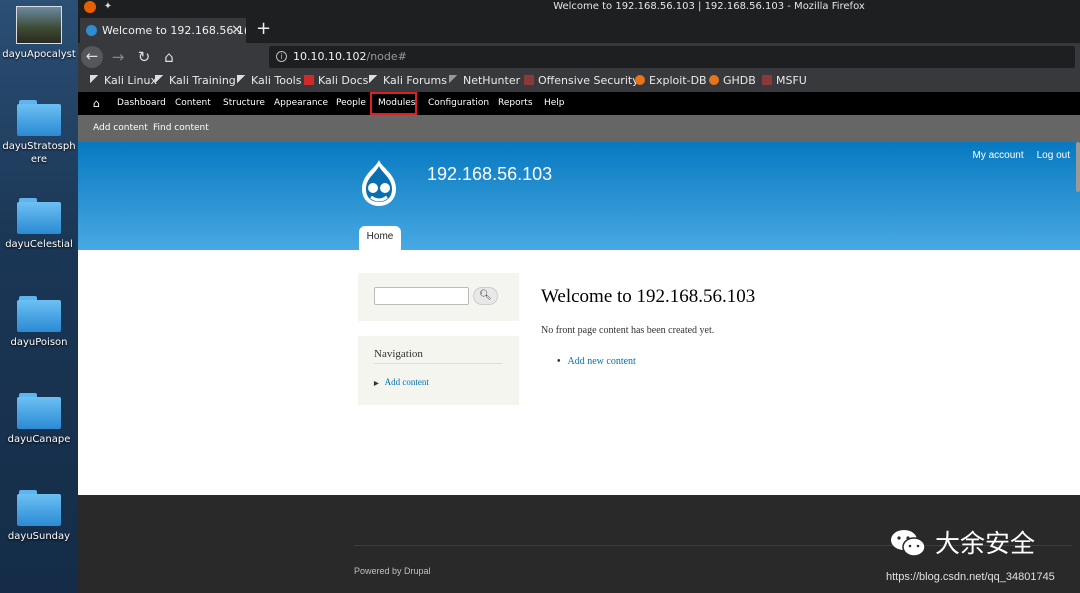 This screenshot has width=1080, height=593. What do you see at coordinates (438, 370) in the screenshot?
I see `navigation-block: Navigation ▶ Add content` at bounding box center [438, 370].